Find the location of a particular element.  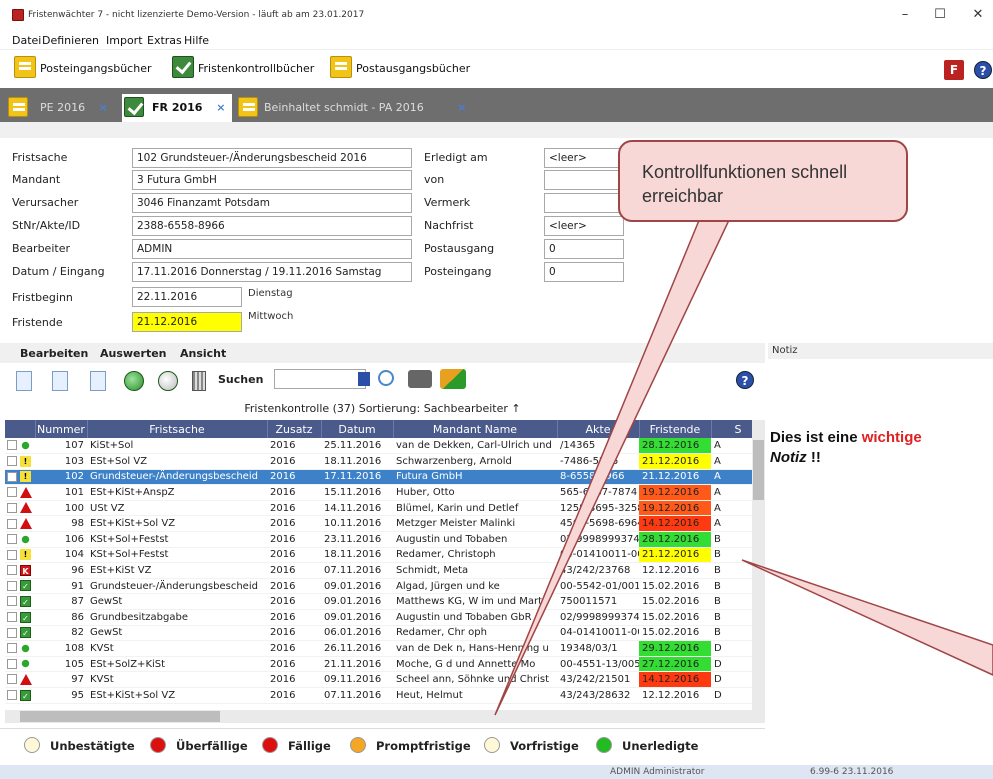

grid-header-1: Nummer is located at coordinates (61, 429).